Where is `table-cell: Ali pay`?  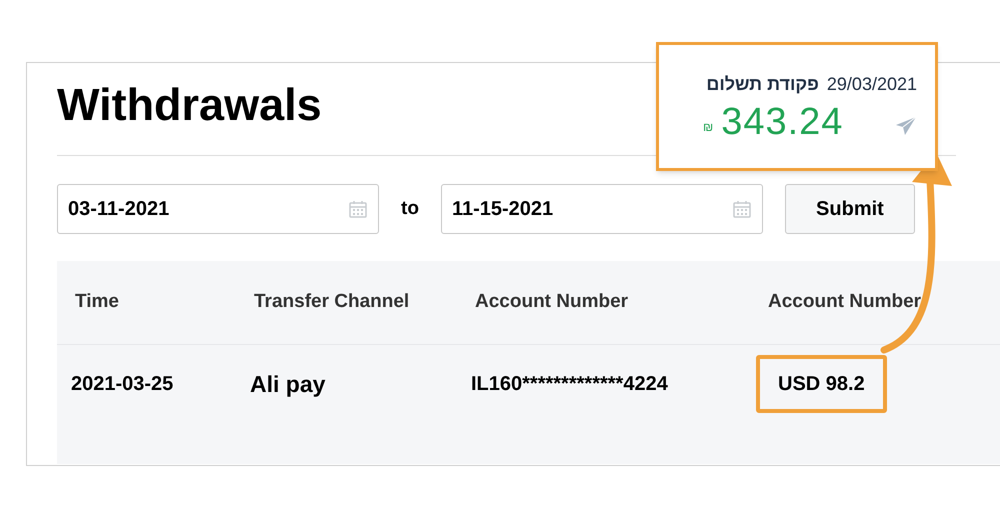 table-cell: Ali pay is located at coordinates (288, 383).